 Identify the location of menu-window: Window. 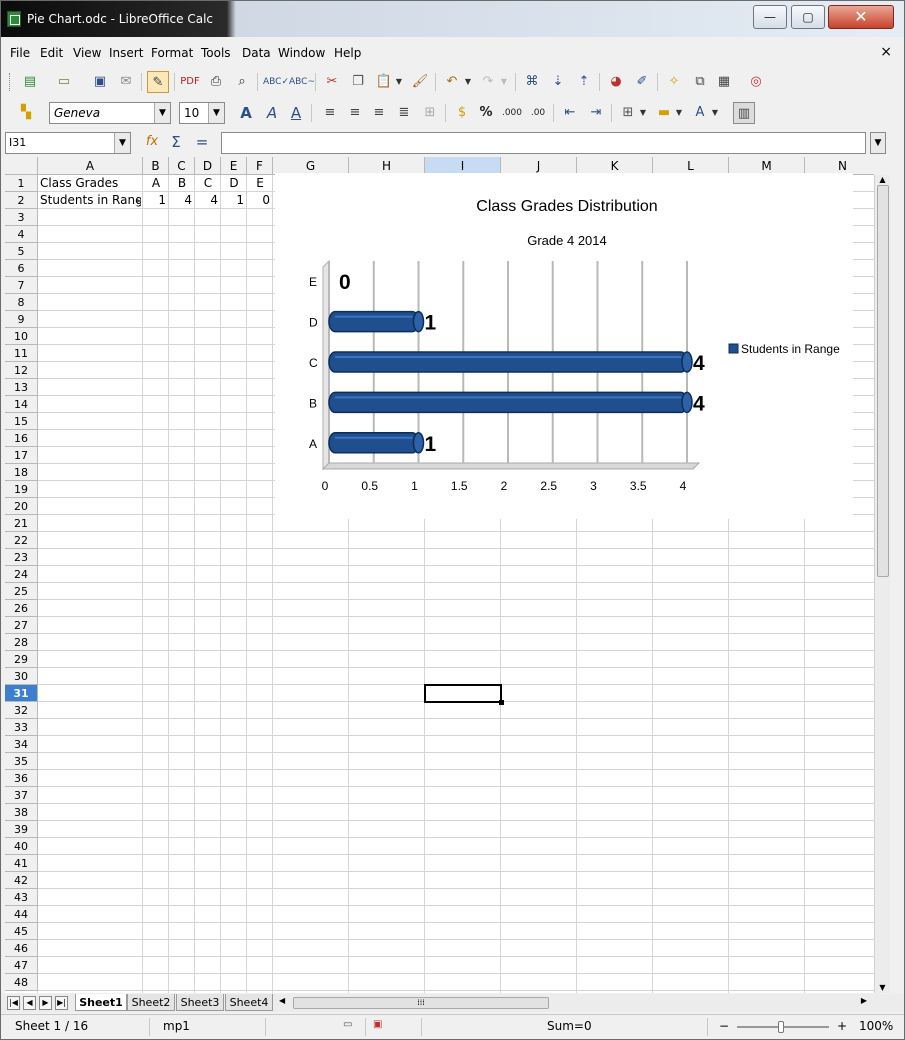
(301, 53).